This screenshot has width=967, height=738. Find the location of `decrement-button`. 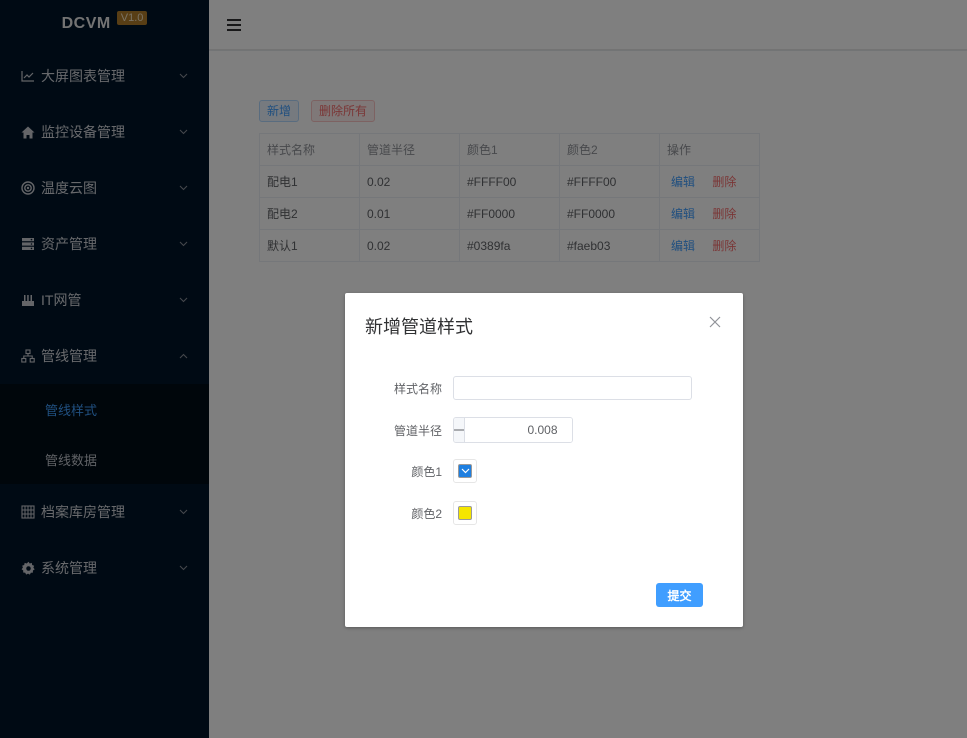

decrement-button is located at coordinates (459, 430).